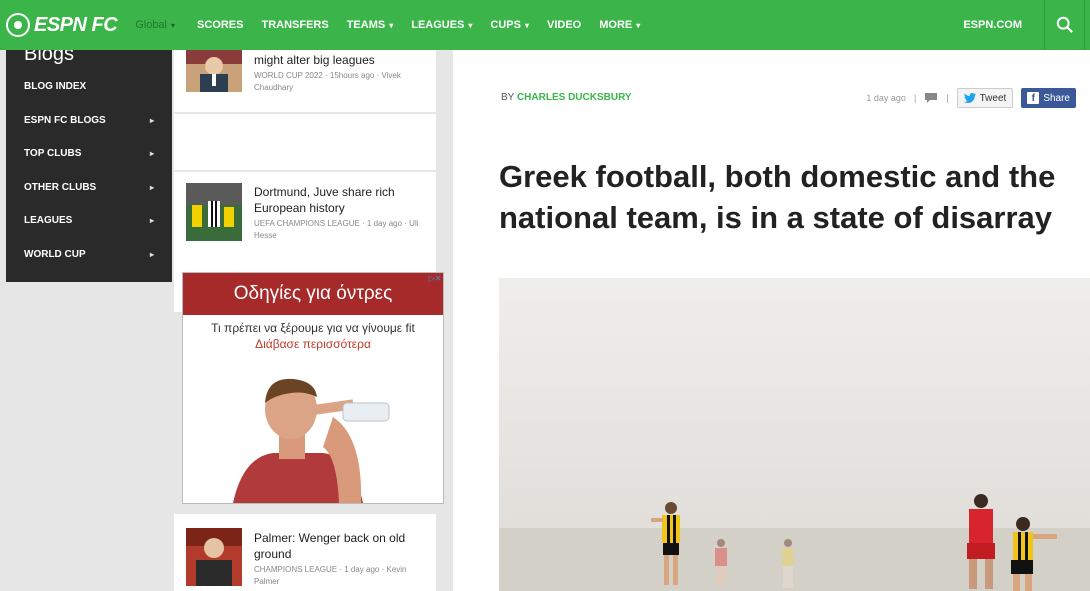  What do you see at coordinates (992, 25) in the screenshot?
I see `espn-com-link: ESPN.COM` at bounding box center [992, 25].